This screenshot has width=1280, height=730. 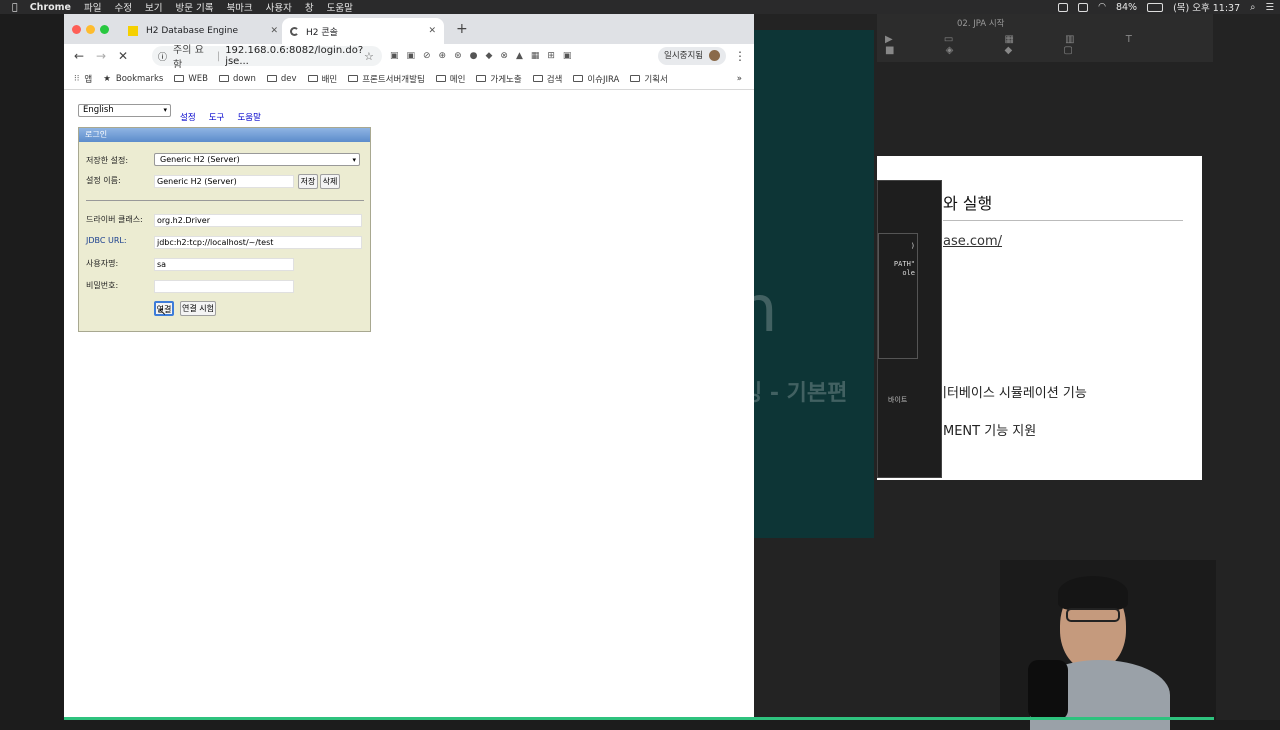 What do you see at coordinates (194, 7) in the screenshot?
I see `menu-history: 방문 기록` at bounding box center [194, 7].